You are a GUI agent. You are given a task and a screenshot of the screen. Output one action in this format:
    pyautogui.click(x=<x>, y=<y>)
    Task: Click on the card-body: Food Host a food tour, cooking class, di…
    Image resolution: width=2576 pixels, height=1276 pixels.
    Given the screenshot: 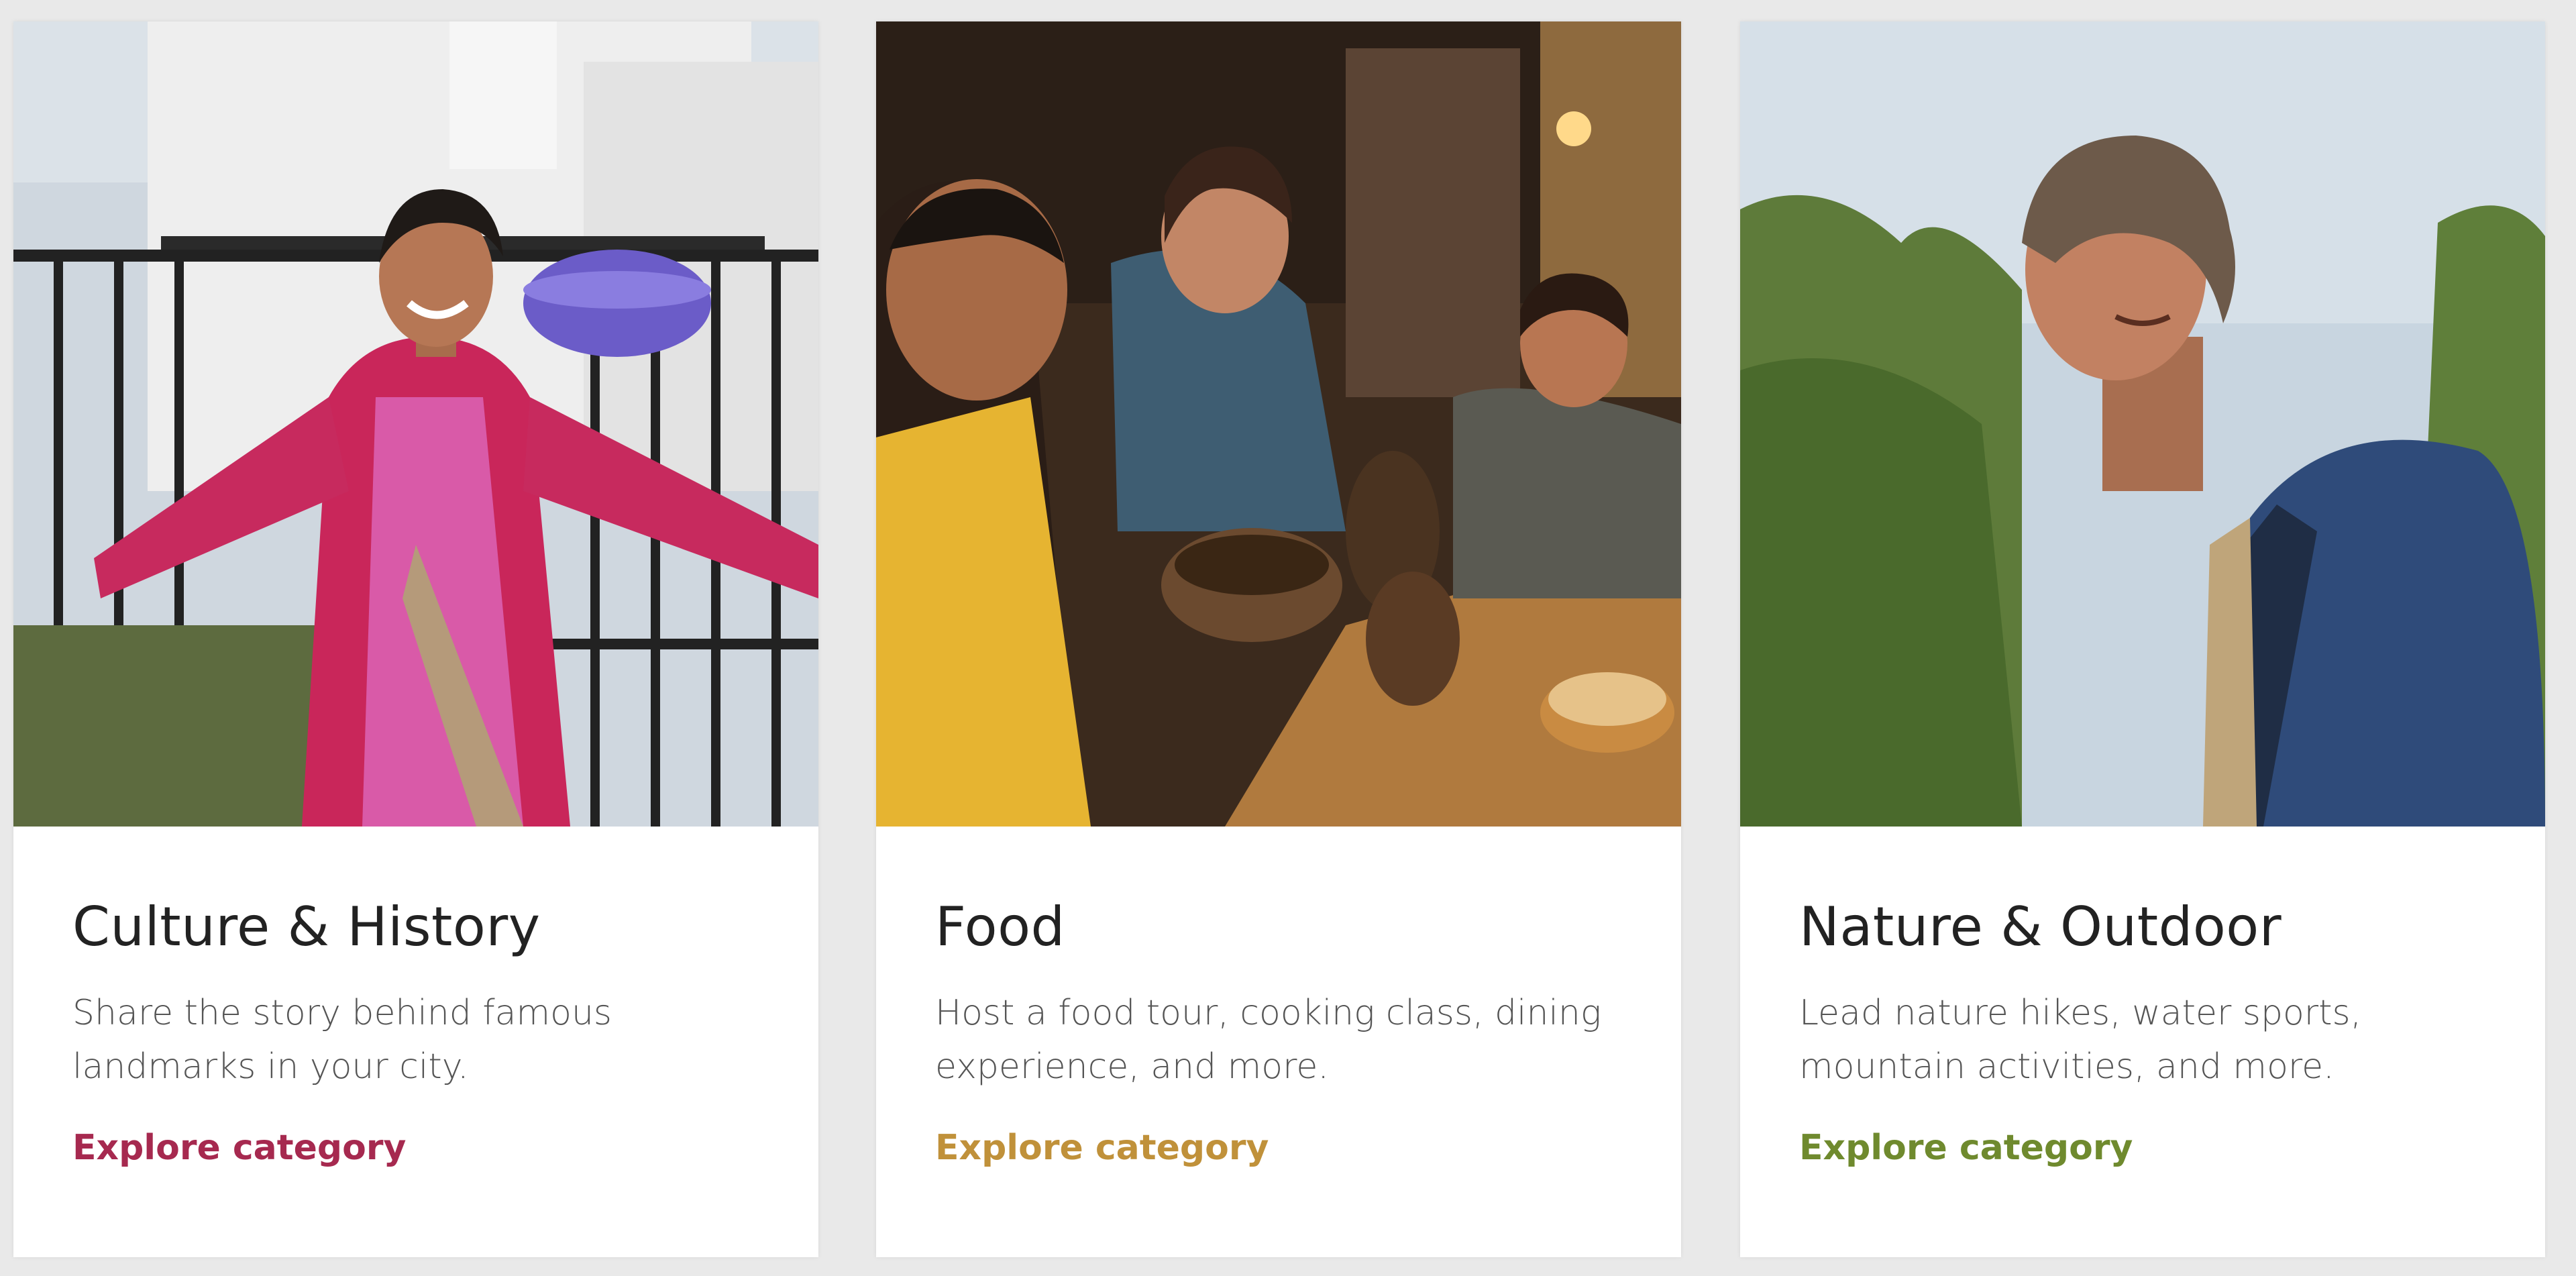 What is the action you would take?
    pyautogui.click(x=1284, y=1033)
    